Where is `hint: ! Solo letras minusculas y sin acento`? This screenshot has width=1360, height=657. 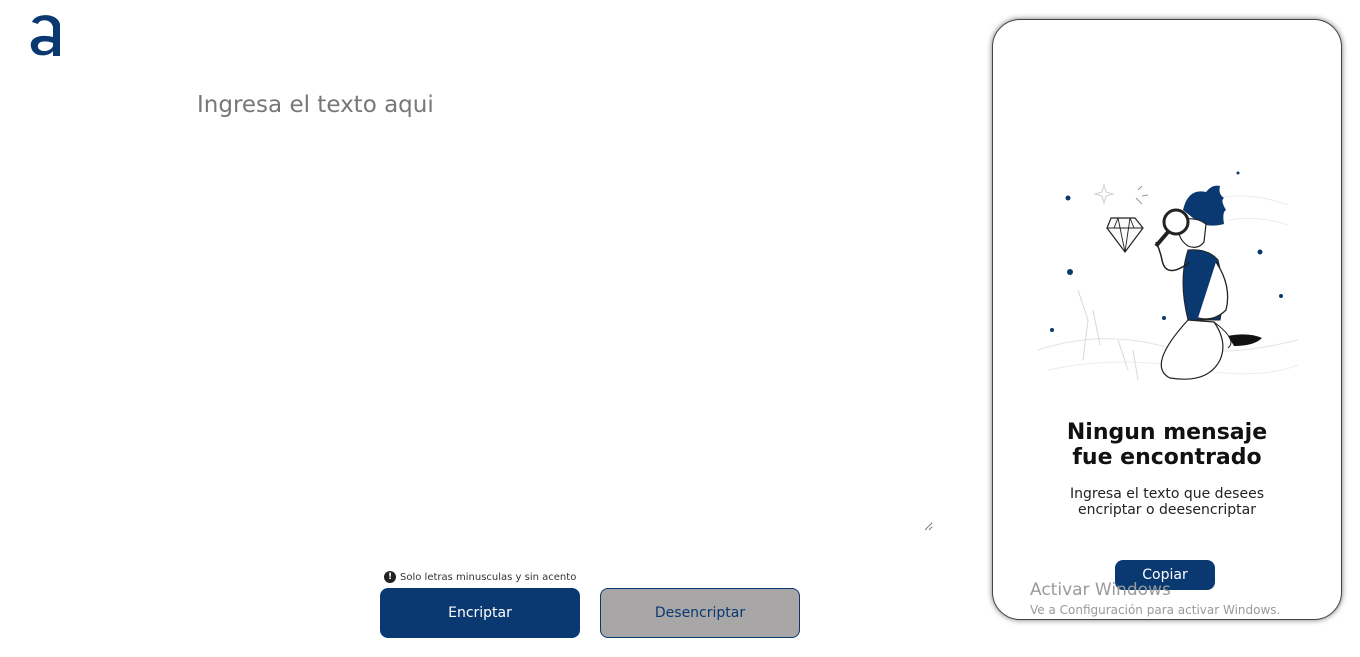
hint: ! Solo letras minusculas y sin acento is located at coordinates (480, 577).